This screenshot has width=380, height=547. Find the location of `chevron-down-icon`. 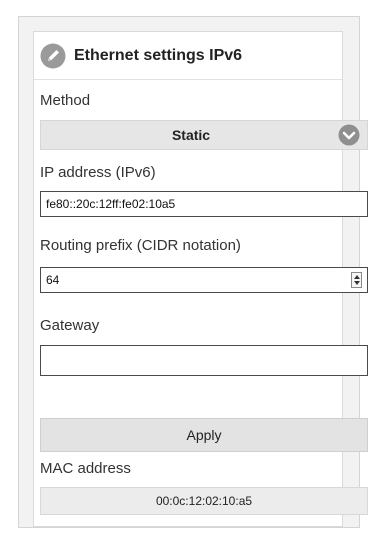

chevron-down-icon is located at coordinates (349, 135).